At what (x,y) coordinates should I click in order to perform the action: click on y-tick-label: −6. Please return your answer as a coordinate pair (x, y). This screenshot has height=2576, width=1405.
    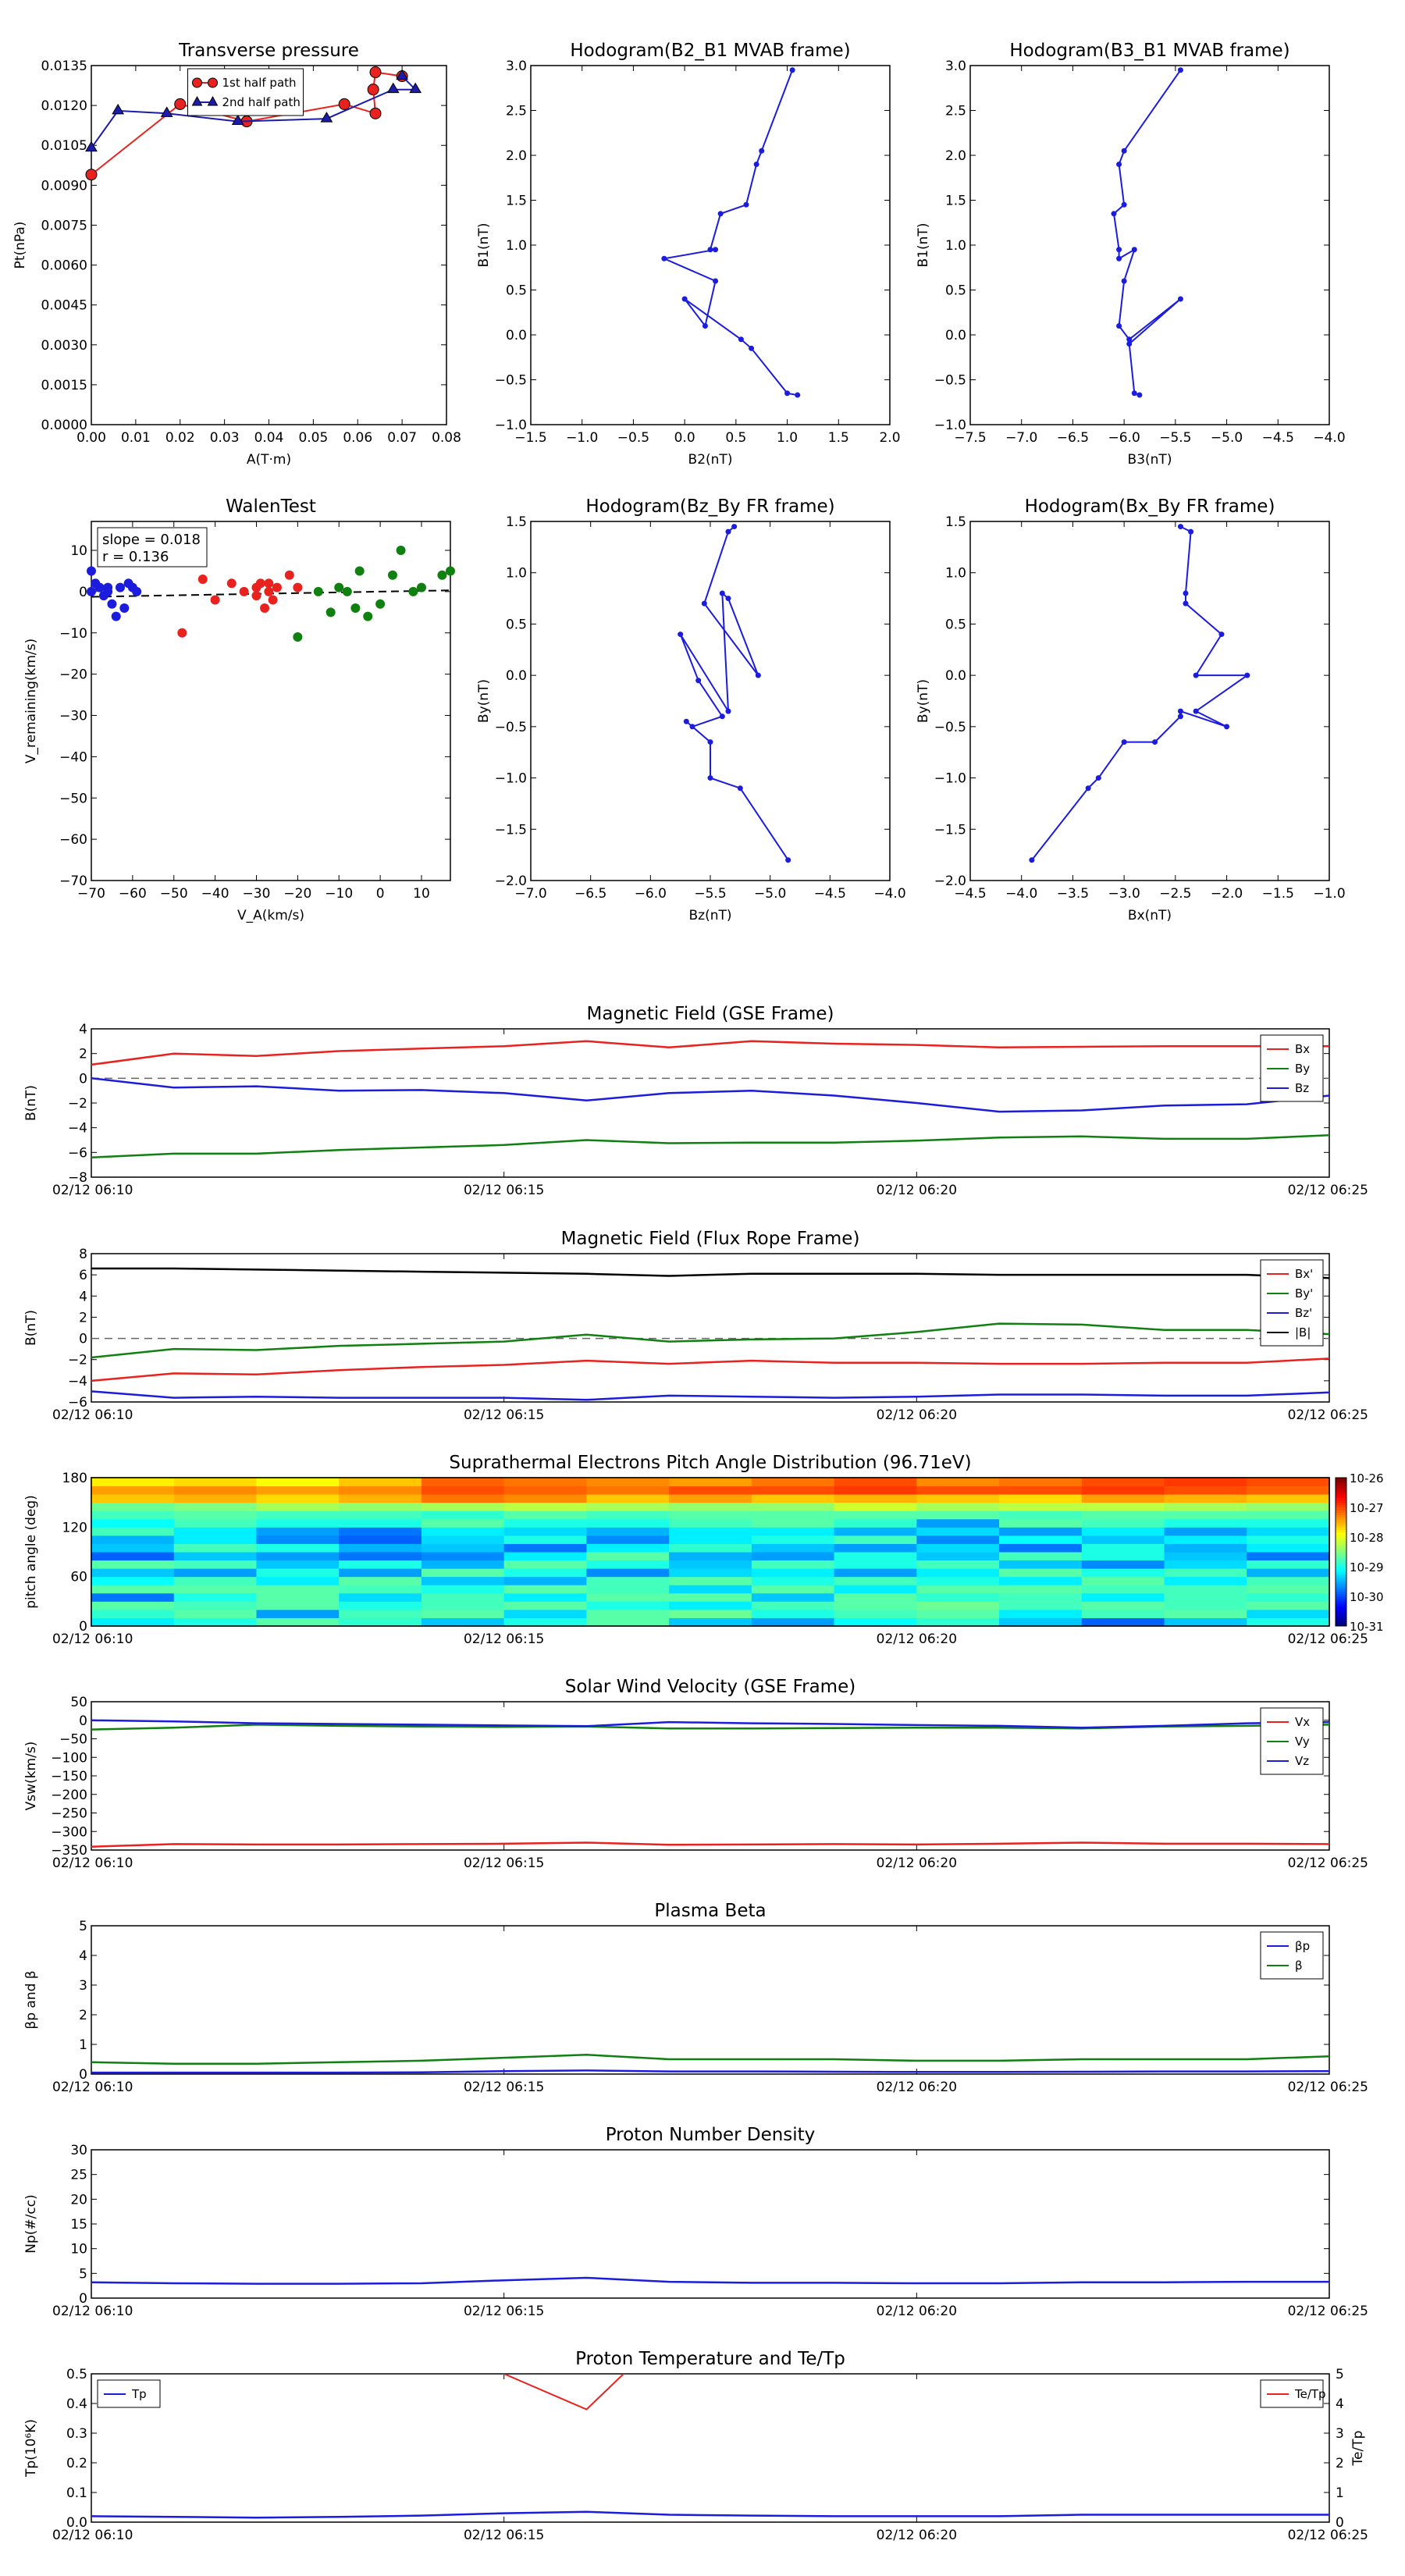
    Looking at the image, I should click on (77, 1403).